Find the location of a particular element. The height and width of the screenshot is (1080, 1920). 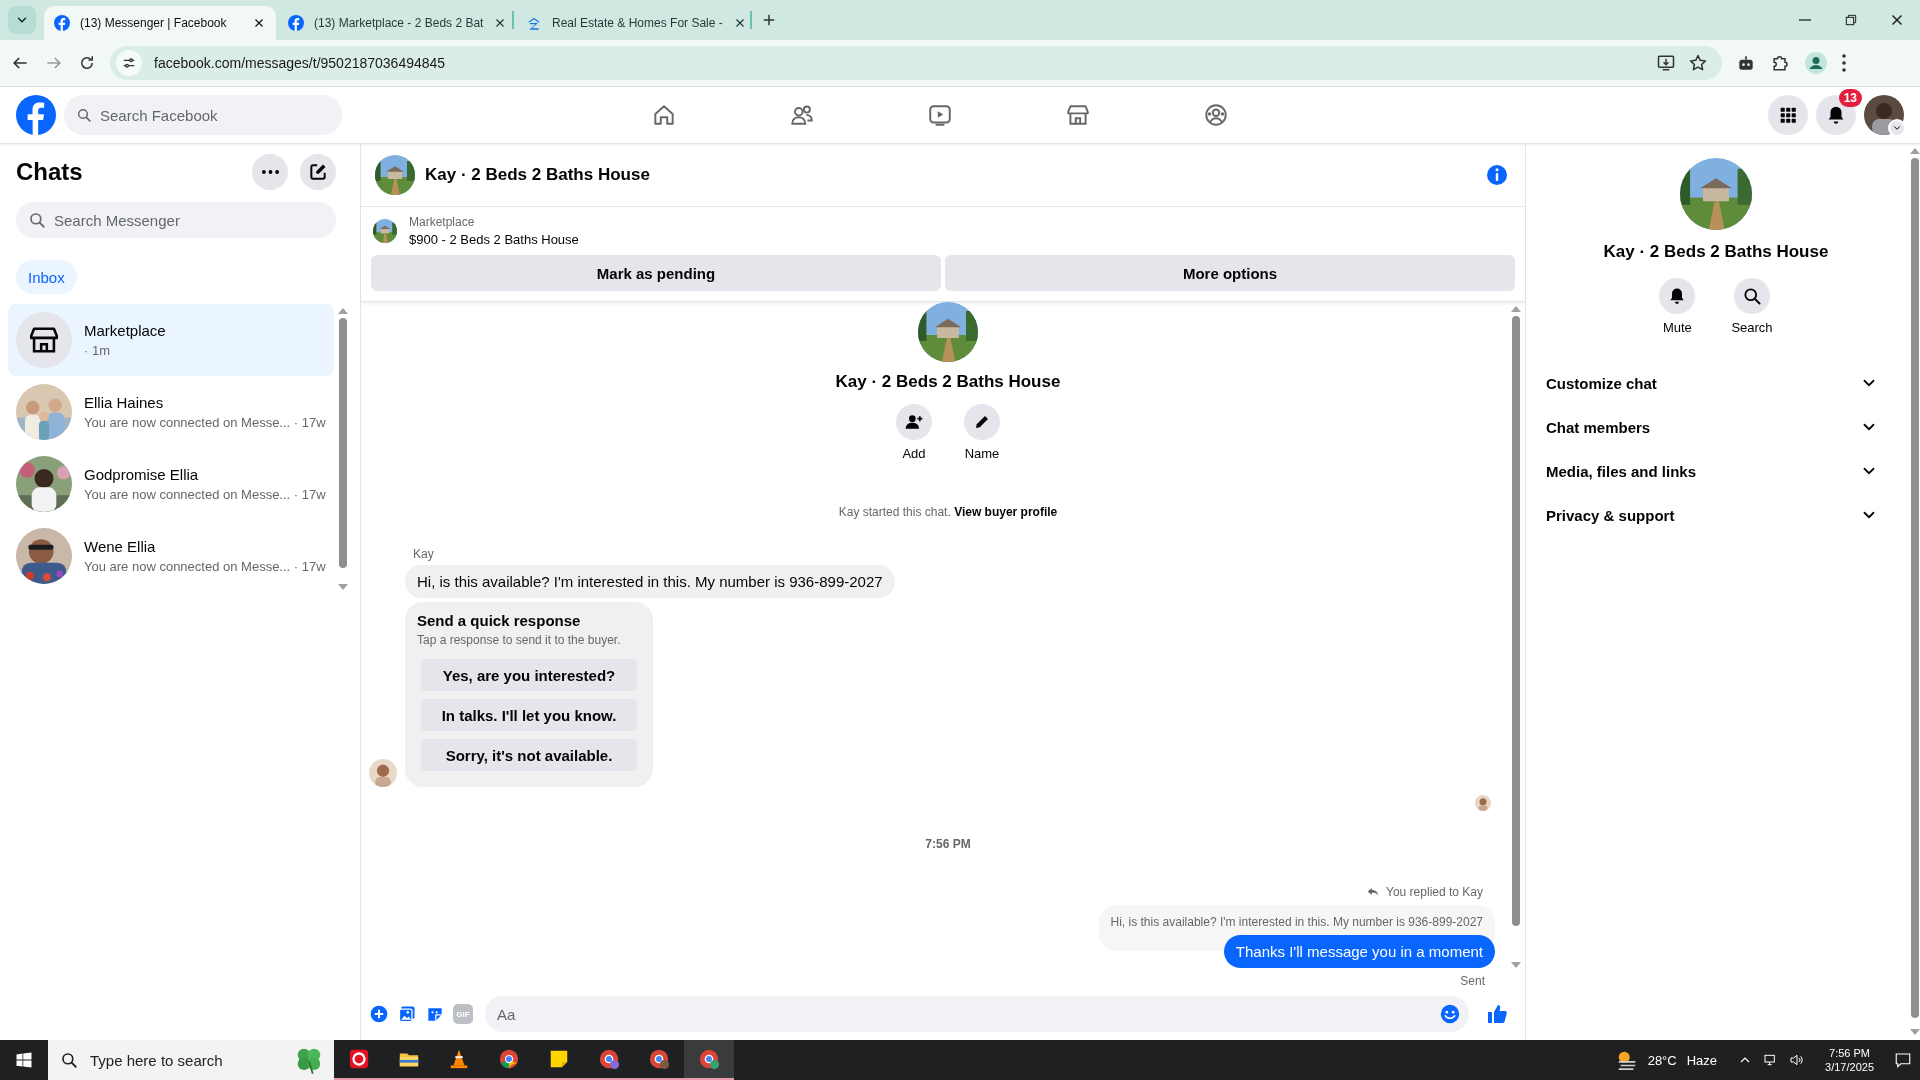

more-icon is located at coordinates (270, 172).